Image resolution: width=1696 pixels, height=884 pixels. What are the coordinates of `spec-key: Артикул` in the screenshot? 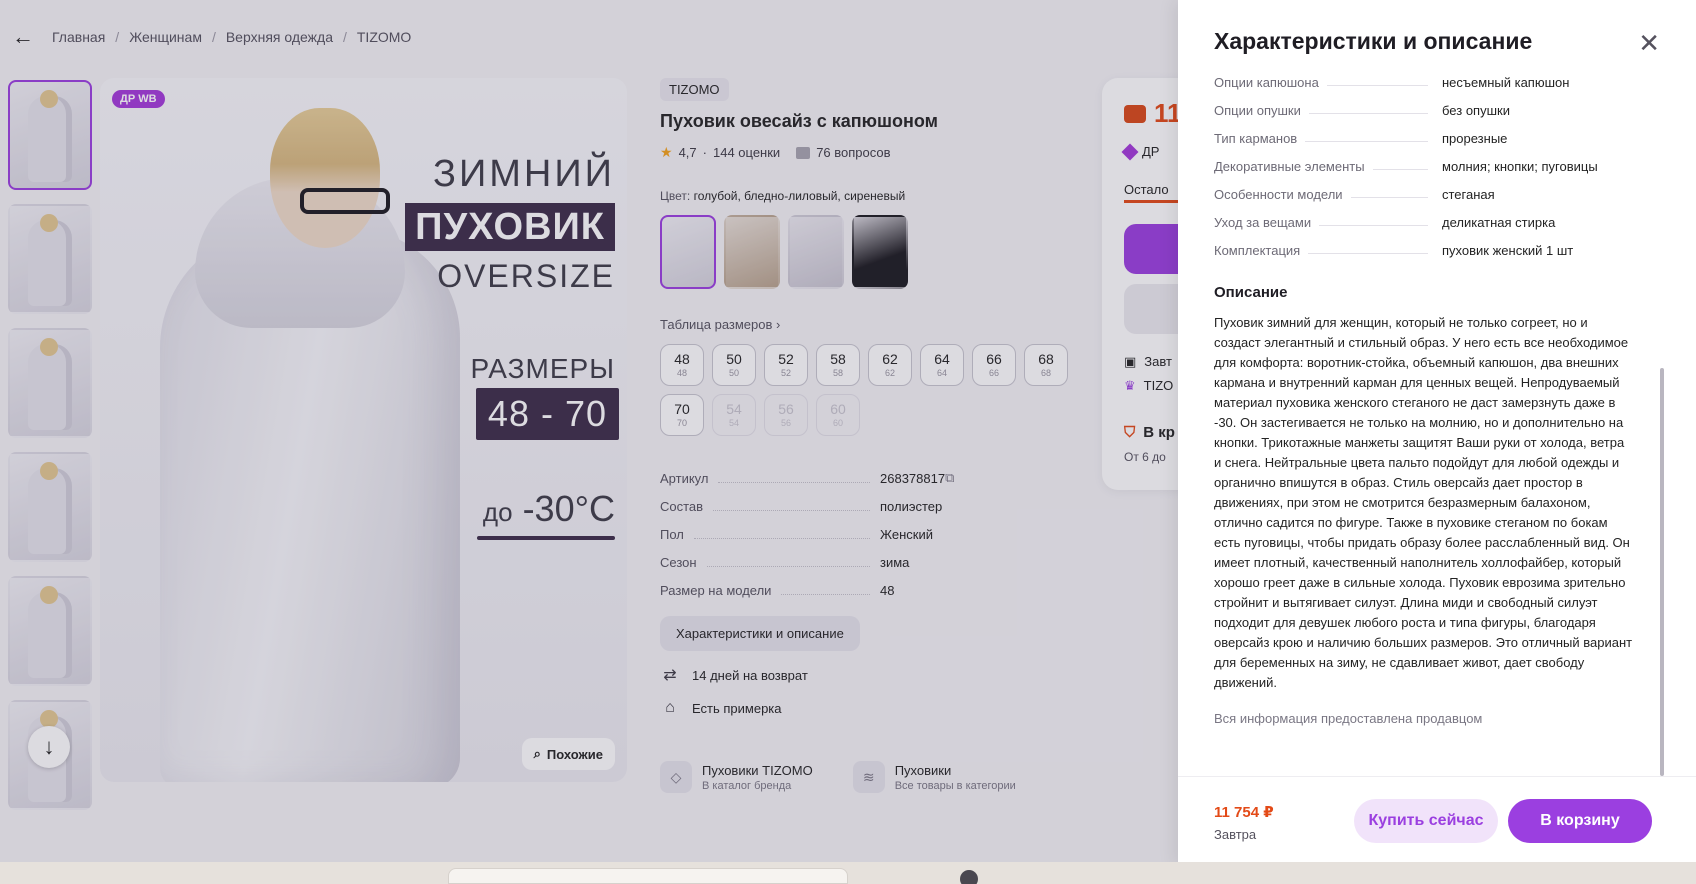 It's located at (684, 478).